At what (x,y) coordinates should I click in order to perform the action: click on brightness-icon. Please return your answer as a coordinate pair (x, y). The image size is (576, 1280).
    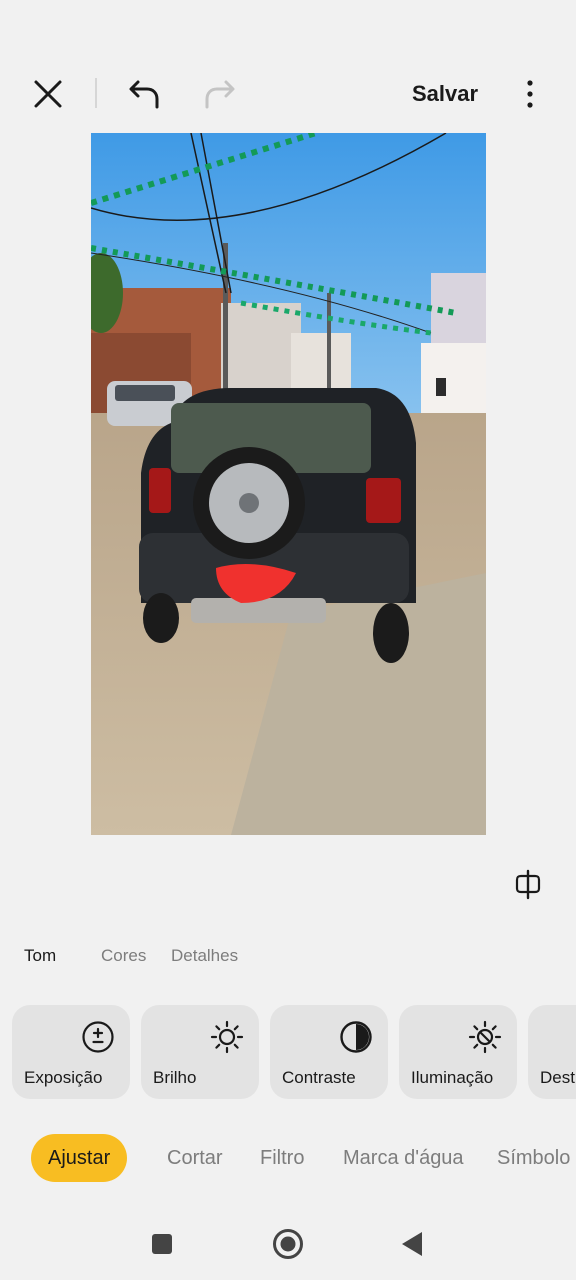
    Looking at the image, I should click on (227, 1037).